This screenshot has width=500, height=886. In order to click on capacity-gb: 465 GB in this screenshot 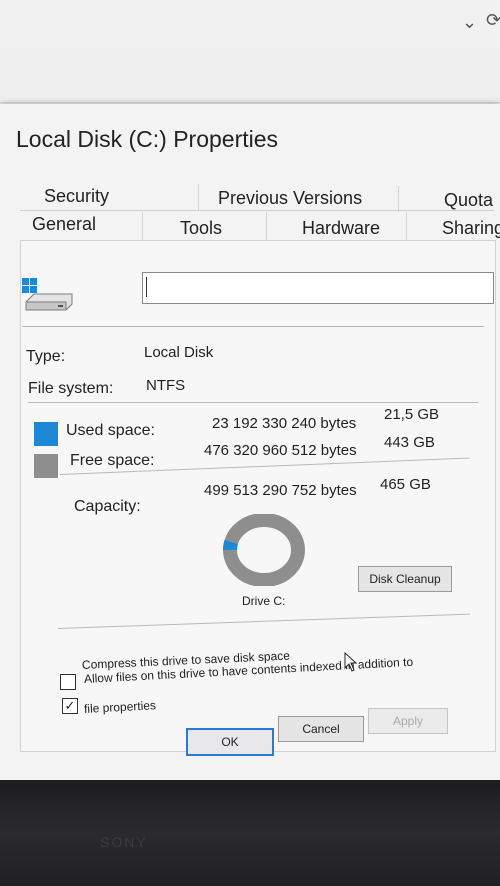, I will do `click(405, 484)`.